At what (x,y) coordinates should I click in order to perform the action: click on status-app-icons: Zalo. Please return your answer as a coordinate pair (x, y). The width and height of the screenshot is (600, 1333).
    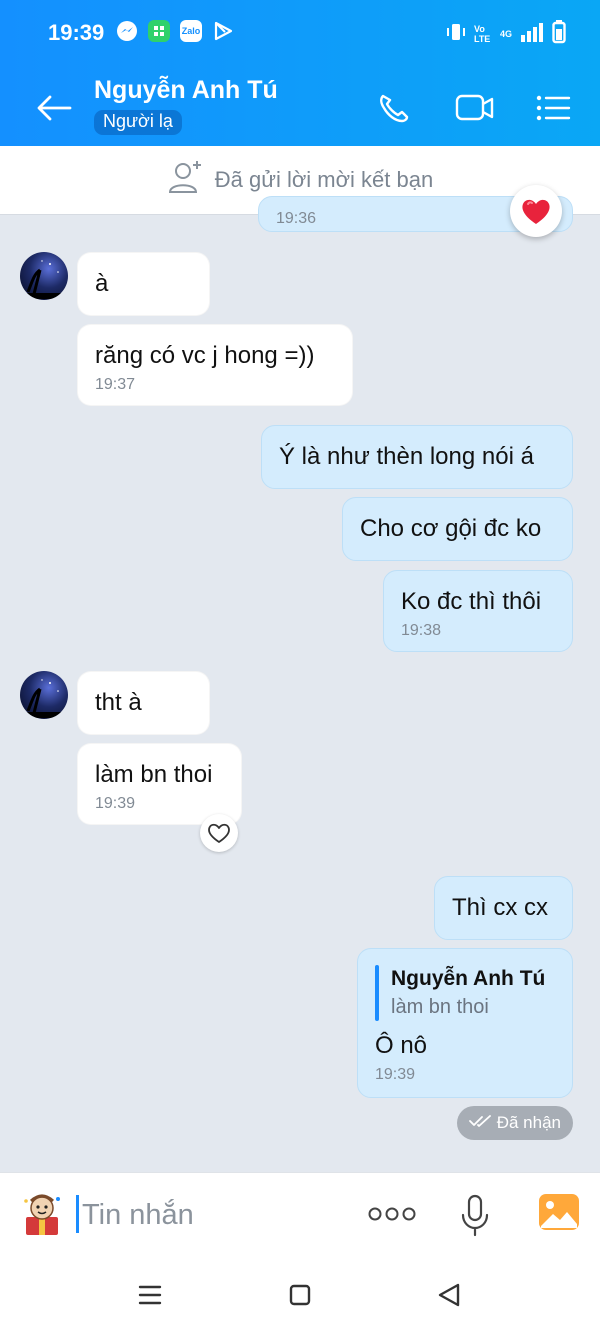
    Looking at the image, I should click on (175, 31).